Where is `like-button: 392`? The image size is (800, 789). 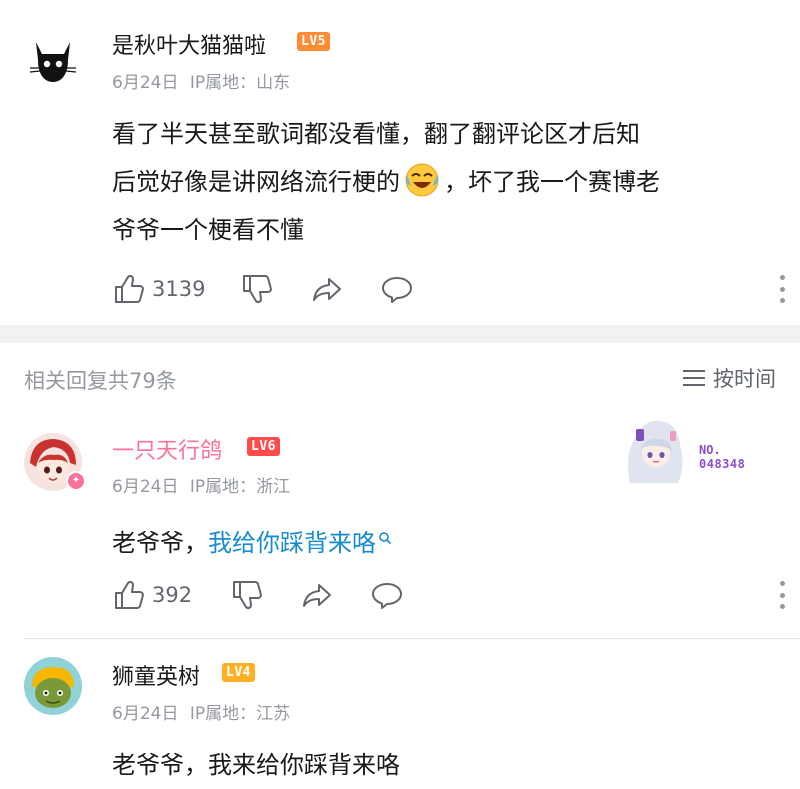
like-button: 392 is located at coordinates (152, 595).